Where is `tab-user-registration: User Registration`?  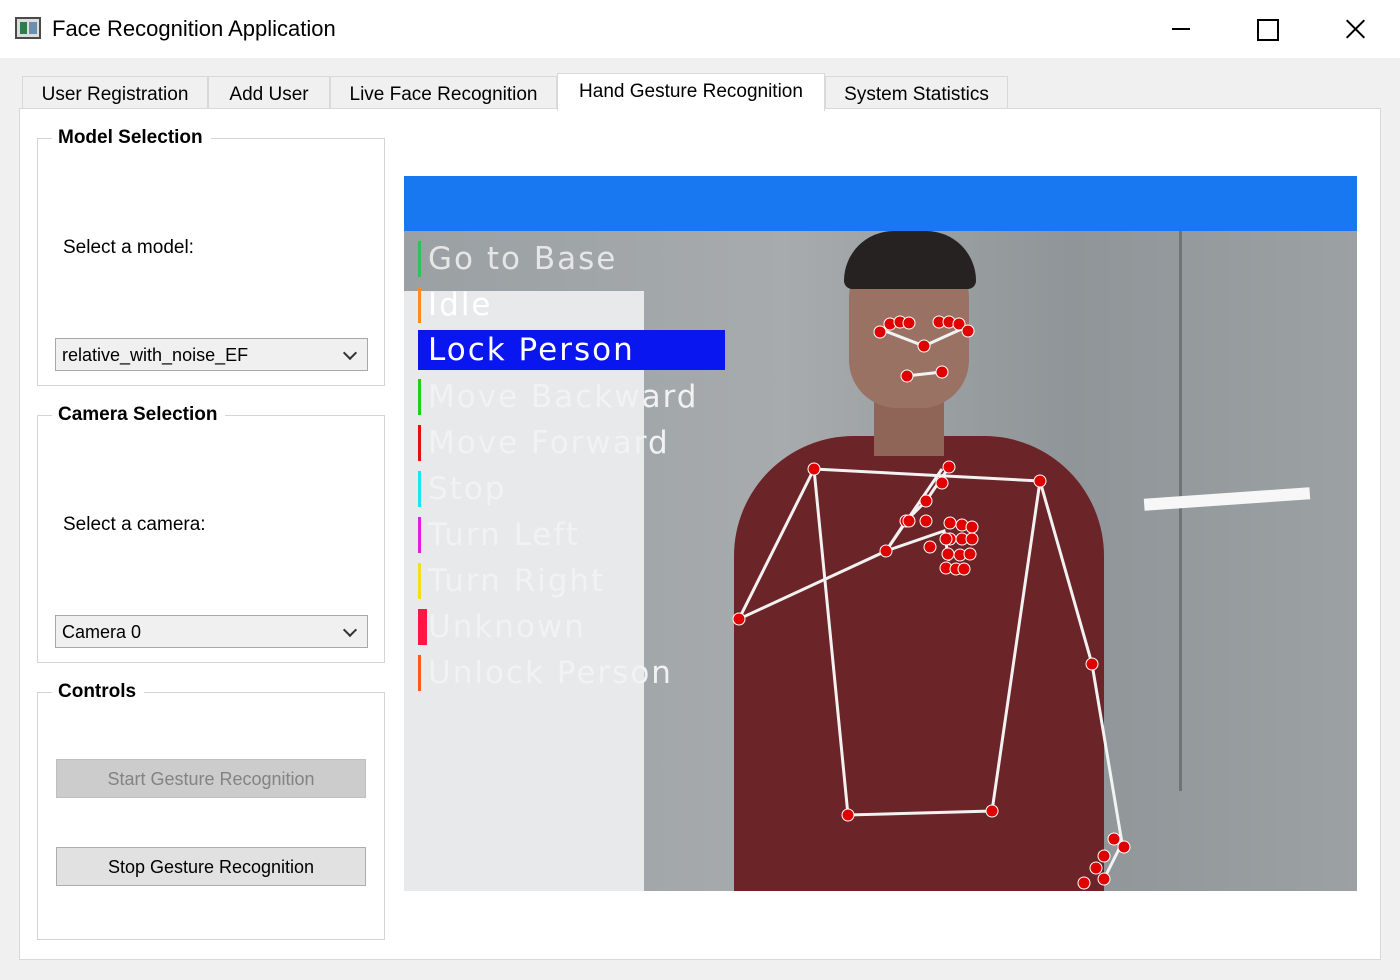
tab-user-registration: User Registration is located at coordinates (115, 93).